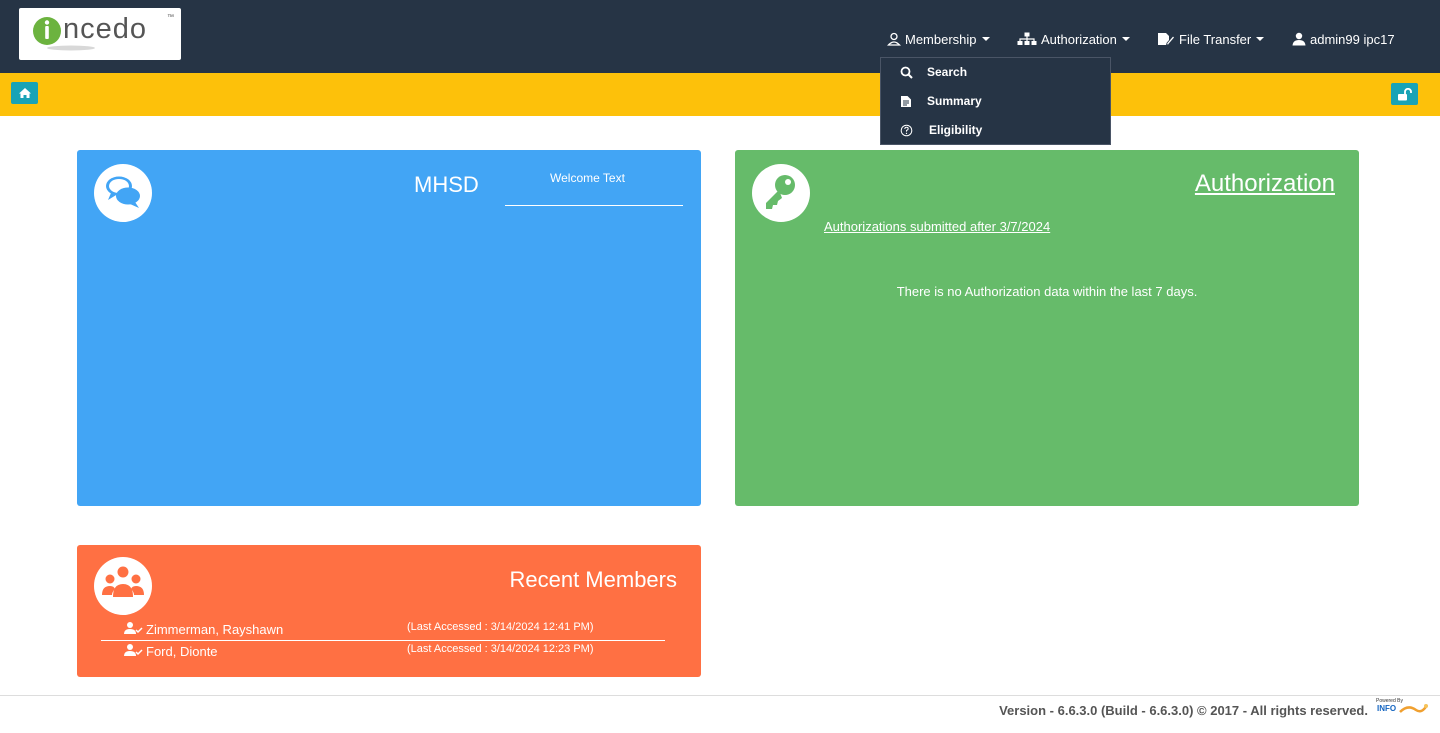  Describe the element at coordinates (954, 101) in the screenshot. I see `menu-item-summary-label: Summary` at that location.